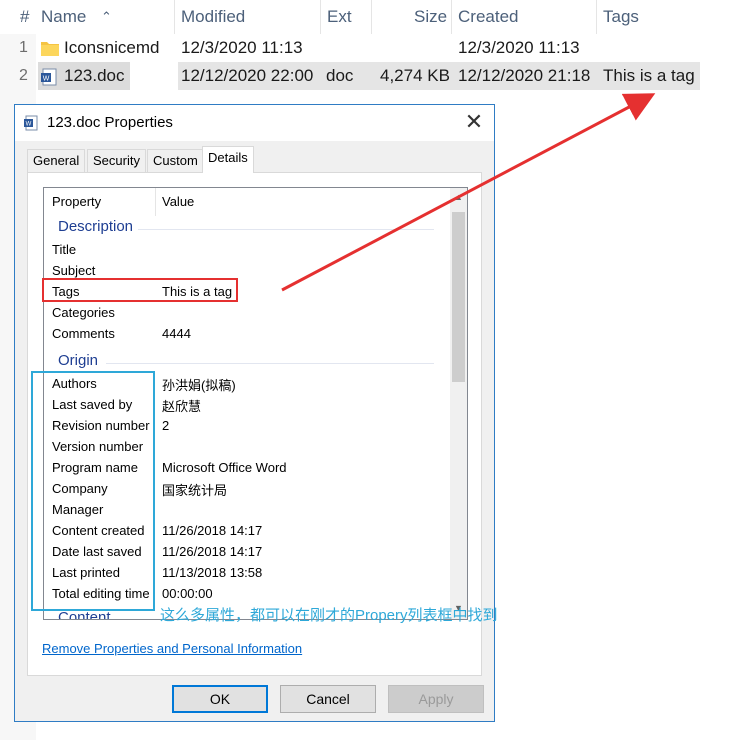 This screenshot has height=740, width=729. What do you see at coordinates (328, 699) in the screenshot?
I see `cancel-button: Cancel` at bounding box center [328, 699].